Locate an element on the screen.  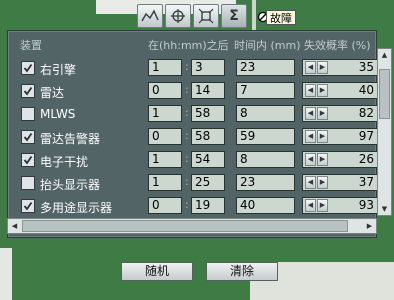
device-name: MLWS is located at coordinates (58, 114).